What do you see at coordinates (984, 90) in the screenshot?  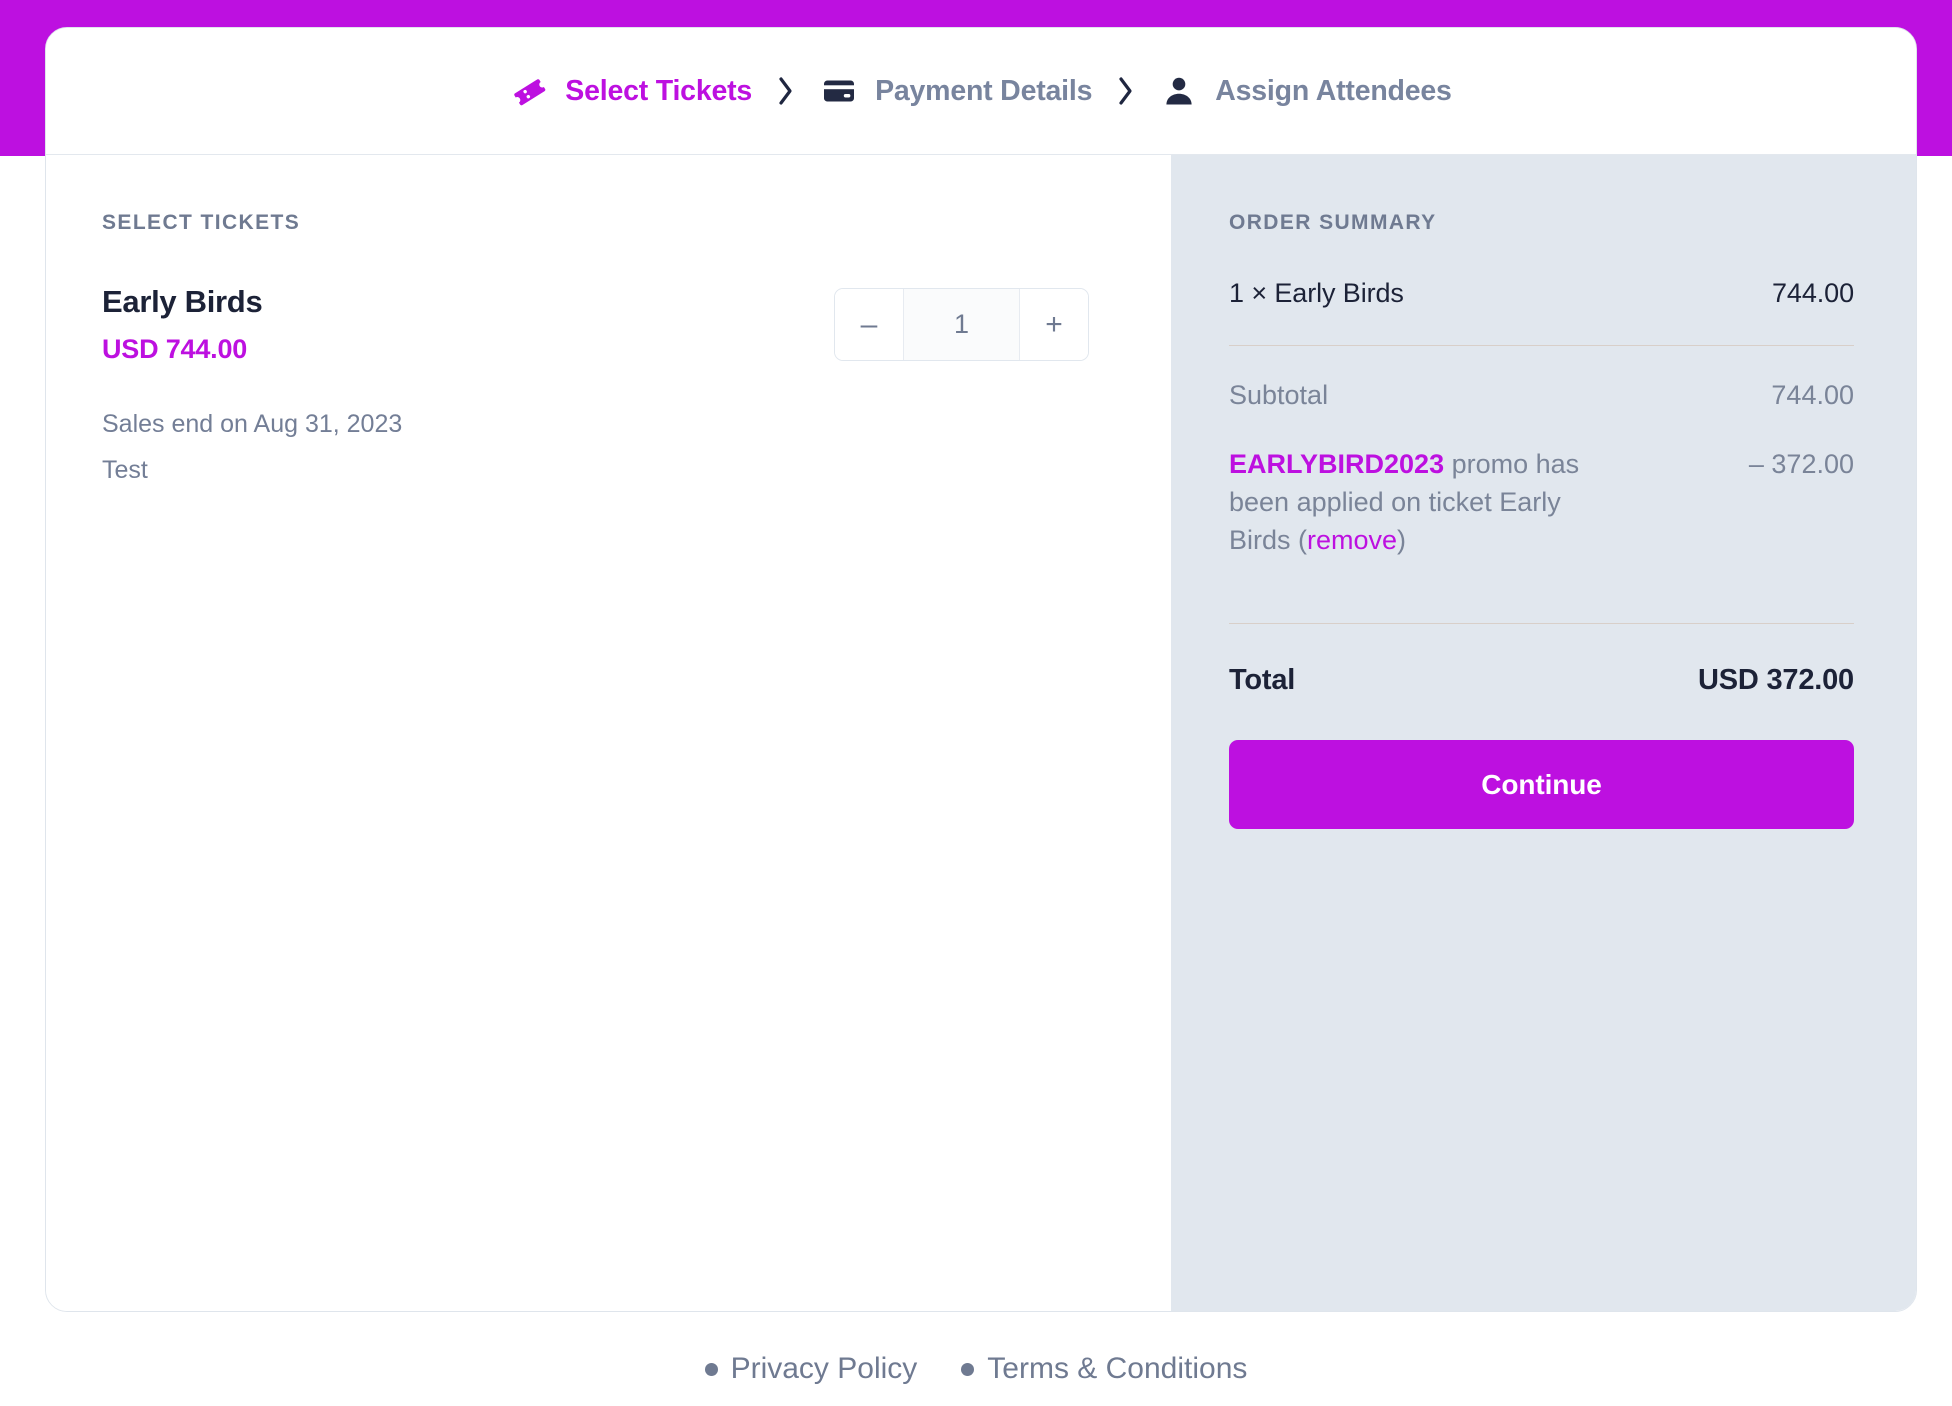 I see `step-label-payment-details: Payment Details` at bounding box center [984, 90].